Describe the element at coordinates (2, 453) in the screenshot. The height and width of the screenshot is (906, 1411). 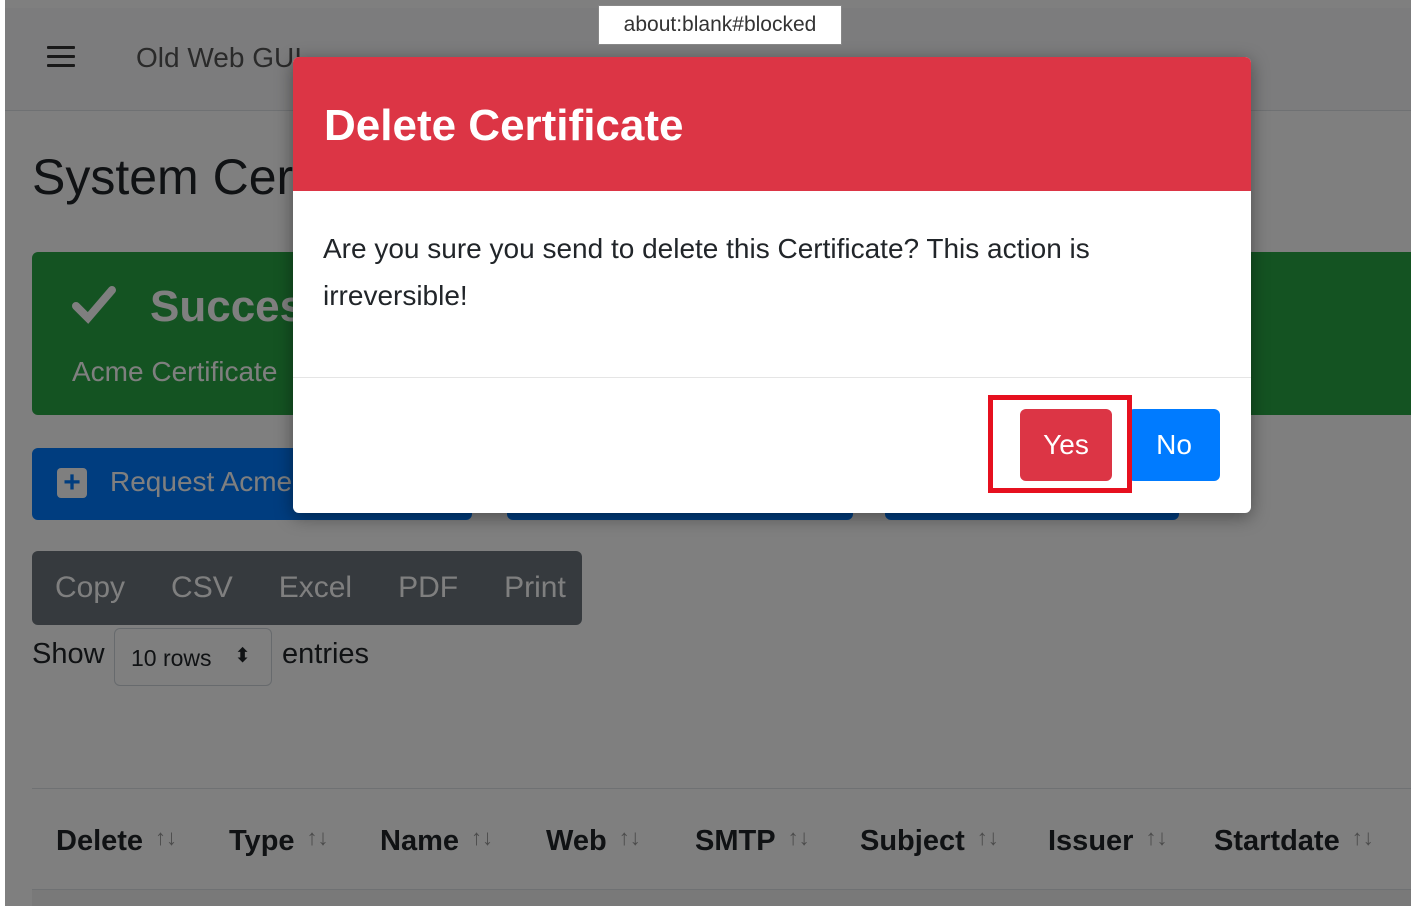
I see `window-left-edge` at that location.